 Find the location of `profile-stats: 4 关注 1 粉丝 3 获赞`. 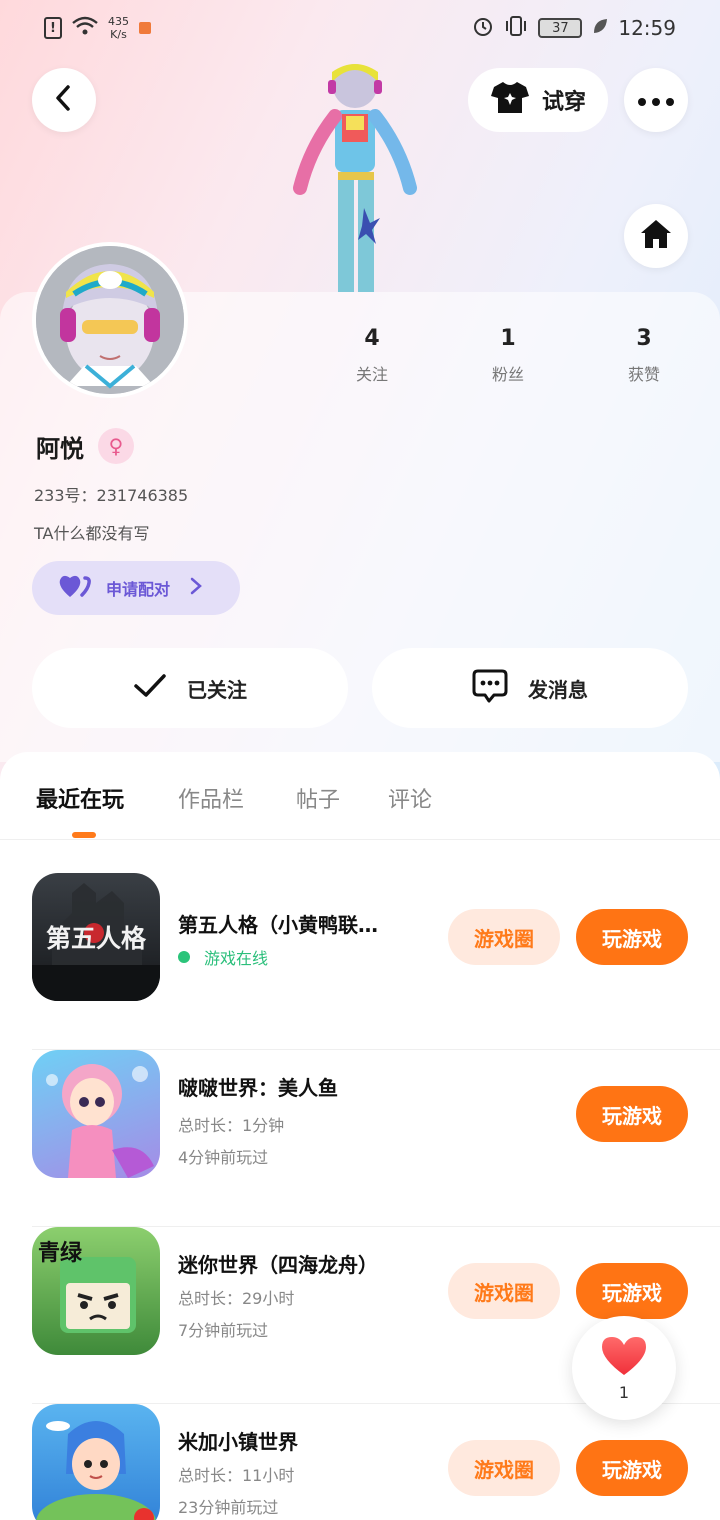

profile-stats: 4 关注 1 粉丝 3 获赞 is located at coordinates (360, 361).